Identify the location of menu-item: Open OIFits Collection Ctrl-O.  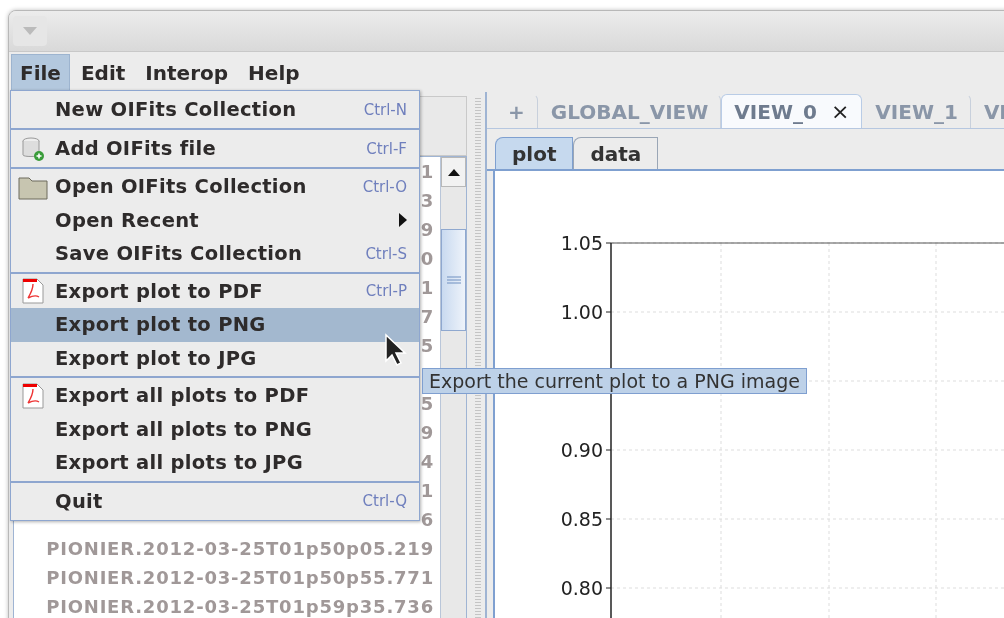
(215, 187).